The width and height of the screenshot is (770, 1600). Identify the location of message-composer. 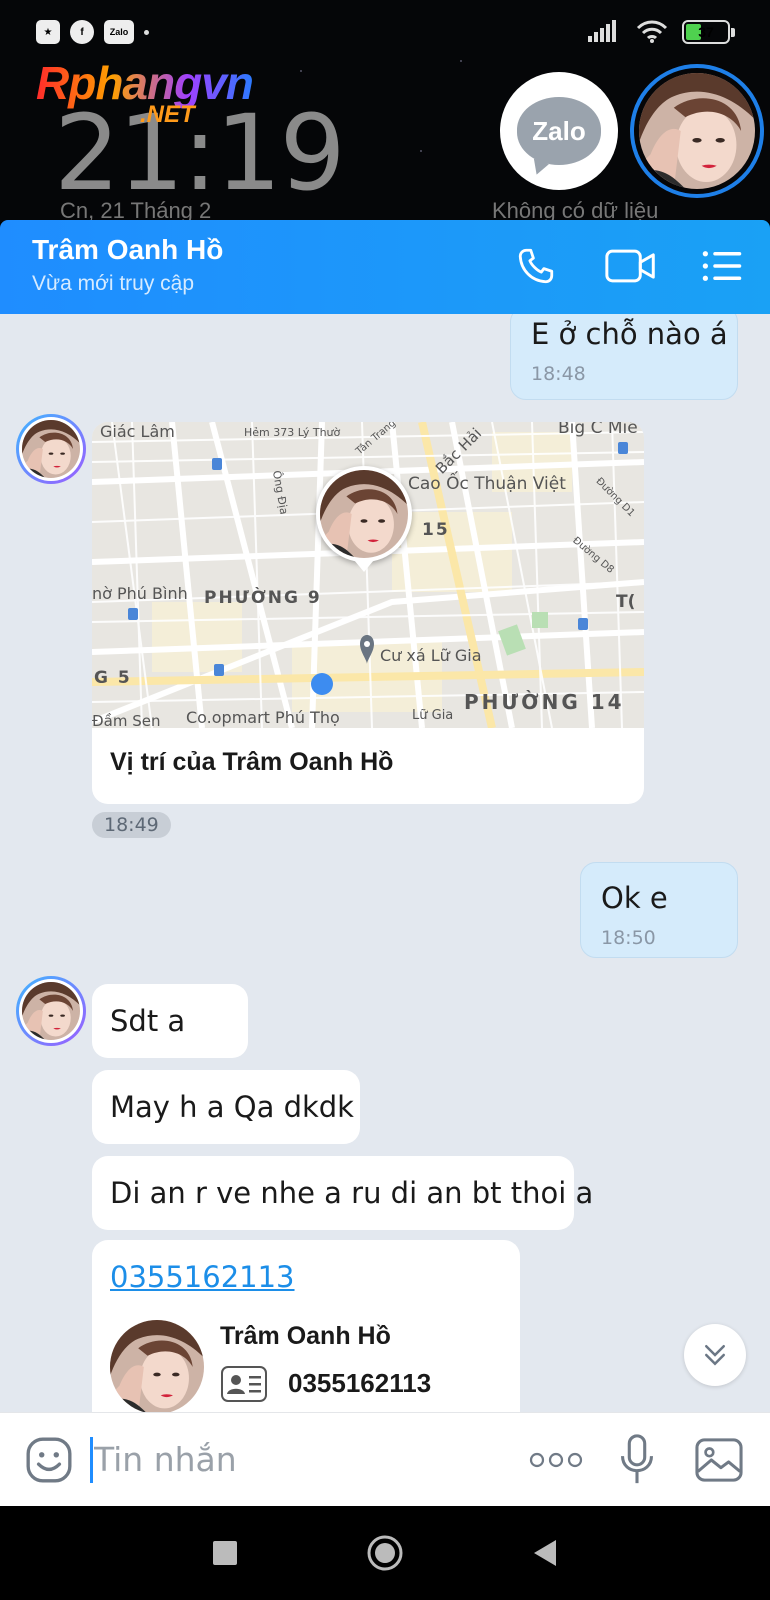
(385, 1459).